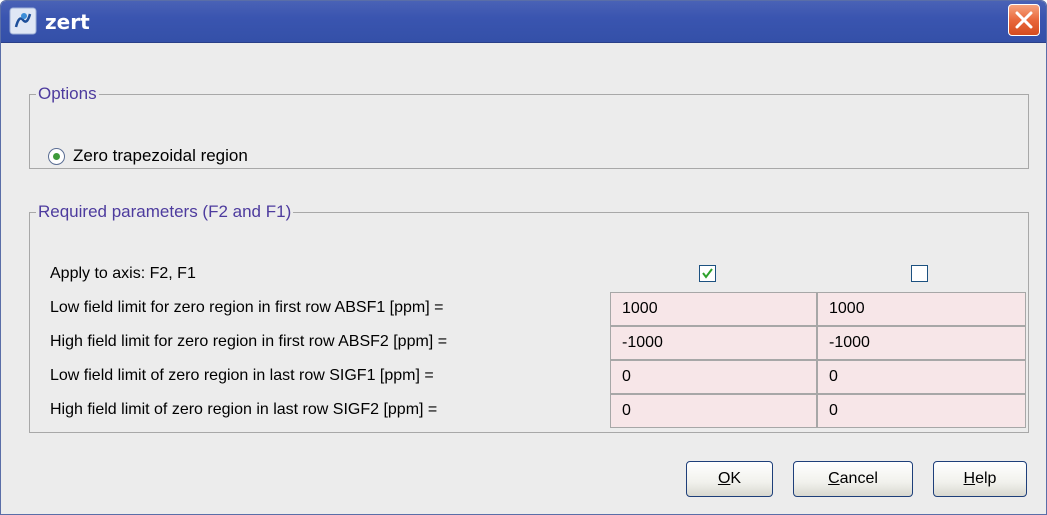  I want to click on cancel-button: Cancel, so click(853, 479).